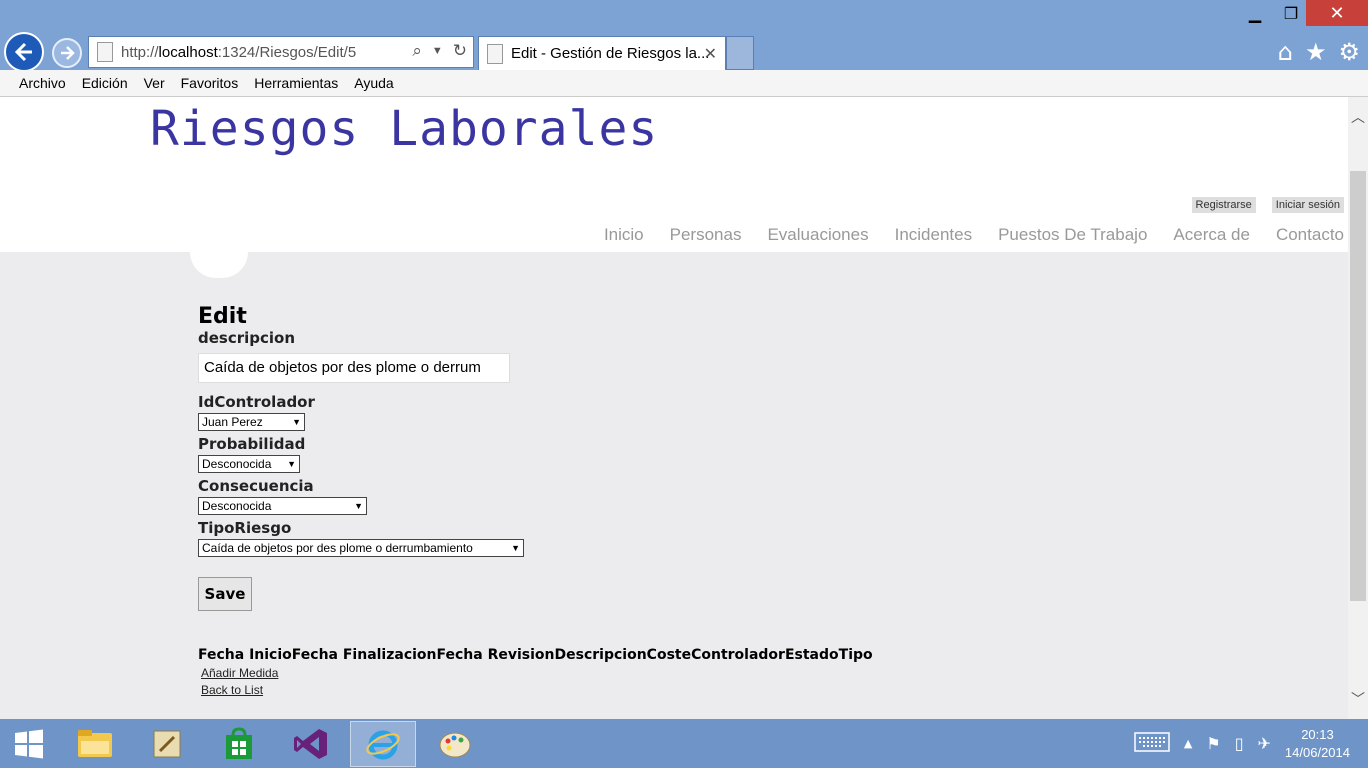  Describe the element at coordinates (247, 338) in the screenshot. I see `descripcion-label: descripcion` at that location.